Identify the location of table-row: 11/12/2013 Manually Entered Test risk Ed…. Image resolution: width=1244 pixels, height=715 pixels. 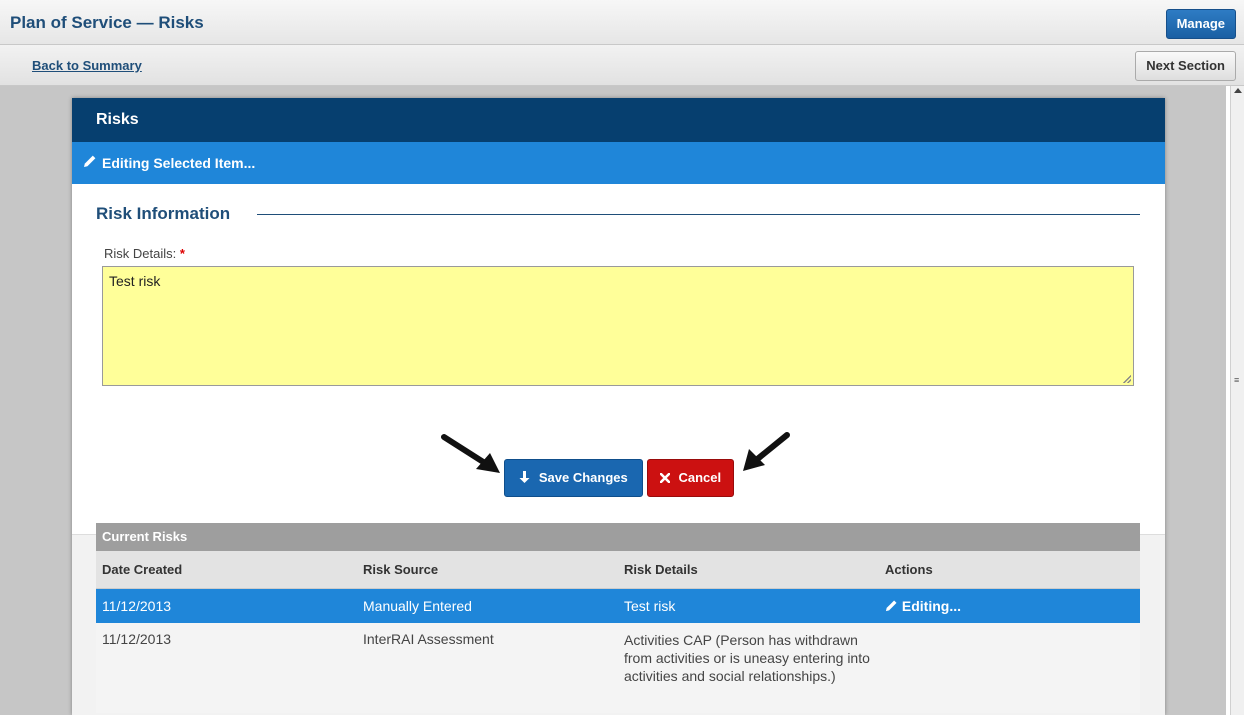
(618, 606).